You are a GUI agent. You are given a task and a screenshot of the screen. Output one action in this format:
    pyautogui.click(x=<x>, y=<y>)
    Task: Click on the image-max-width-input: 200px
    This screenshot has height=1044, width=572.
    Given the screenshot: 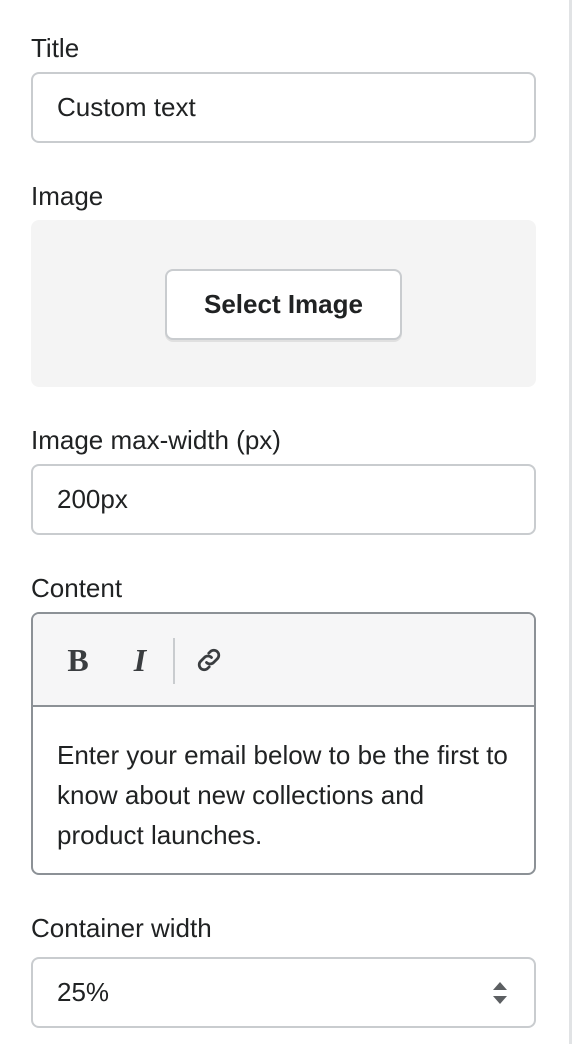 What is the action you would take?
    pyautogui.click(x=283, y=499)
    